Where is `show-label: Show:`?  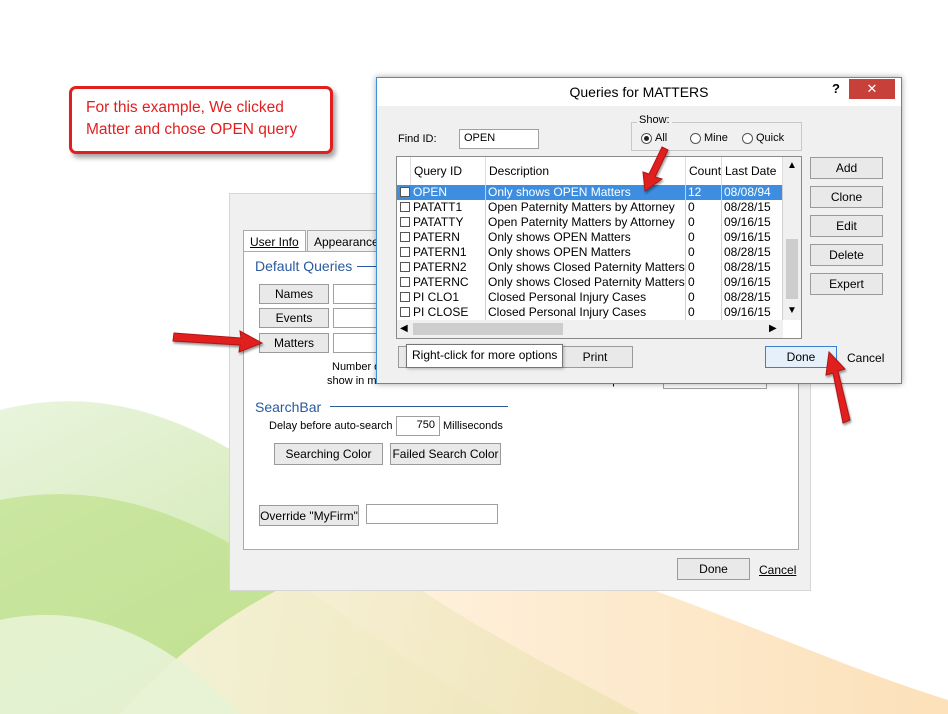
show-label: Show: is located at coordinates (654, 120).